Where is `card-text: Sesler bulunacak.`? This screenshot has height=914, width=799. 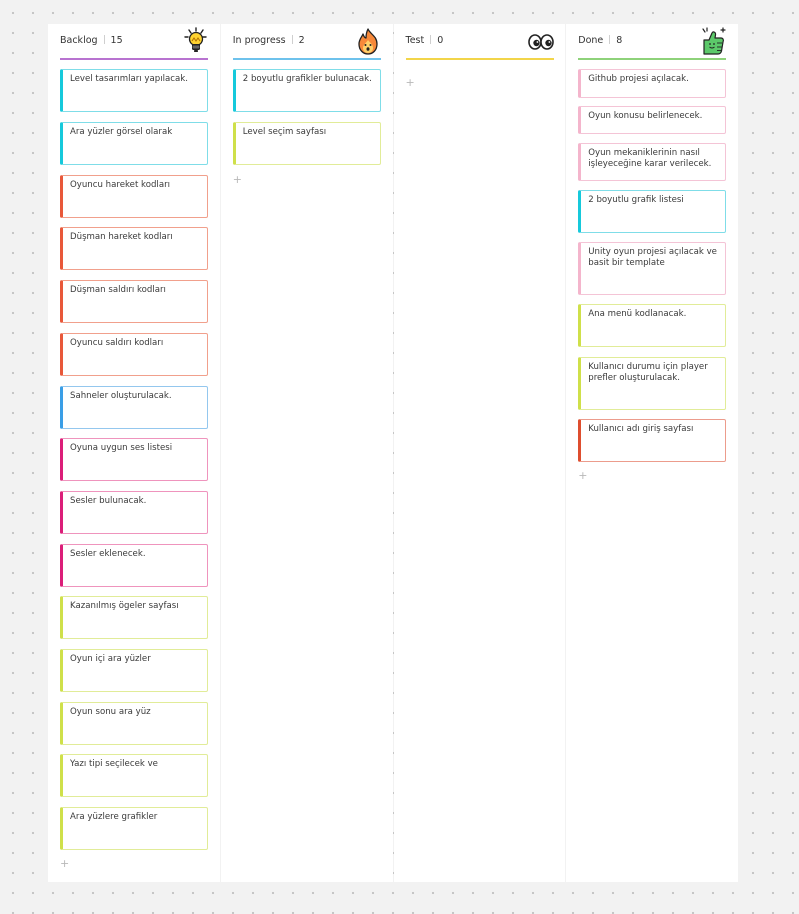 card-text: Sesler bulunacak. is located at coordinates (108, 501).